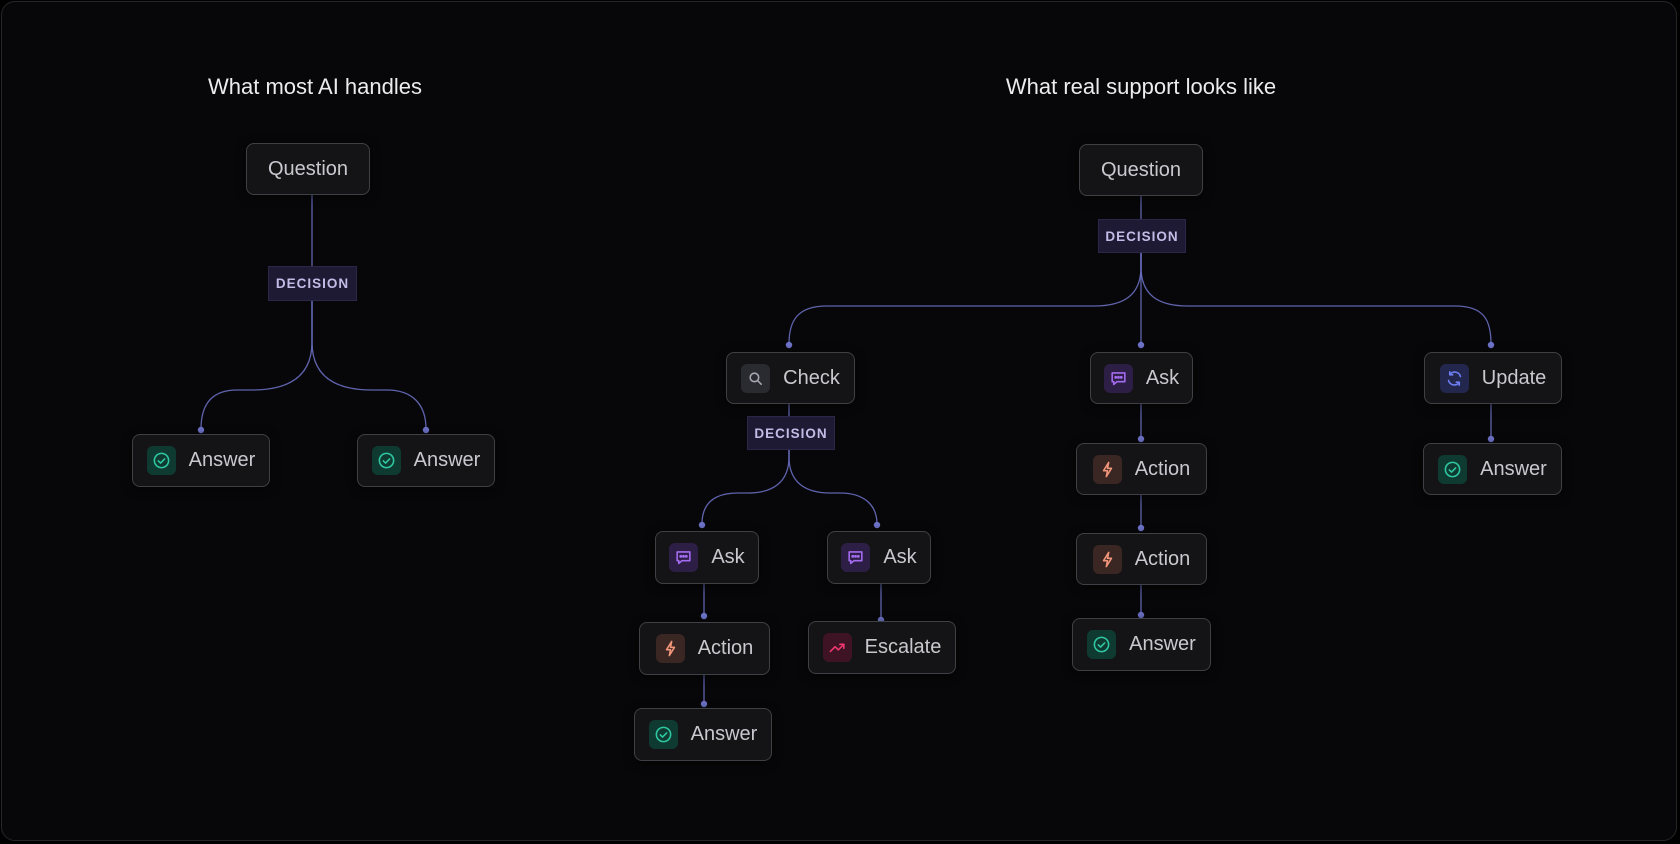  Describe the element at coordinates (1141, 86) in the screenshot. I see `right-heading: What real support looks like` at that location.